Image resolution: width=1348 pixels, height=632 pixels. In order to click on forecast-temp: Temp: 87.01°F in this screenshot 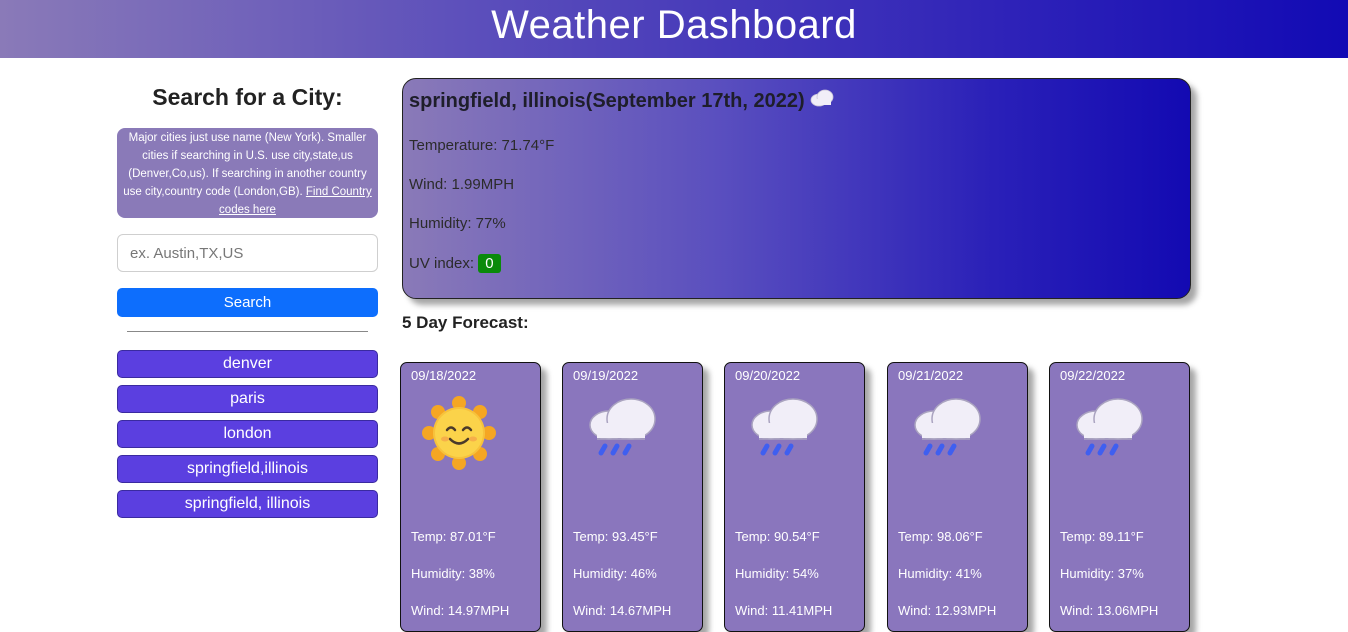, I will do `click(453, 536)`.